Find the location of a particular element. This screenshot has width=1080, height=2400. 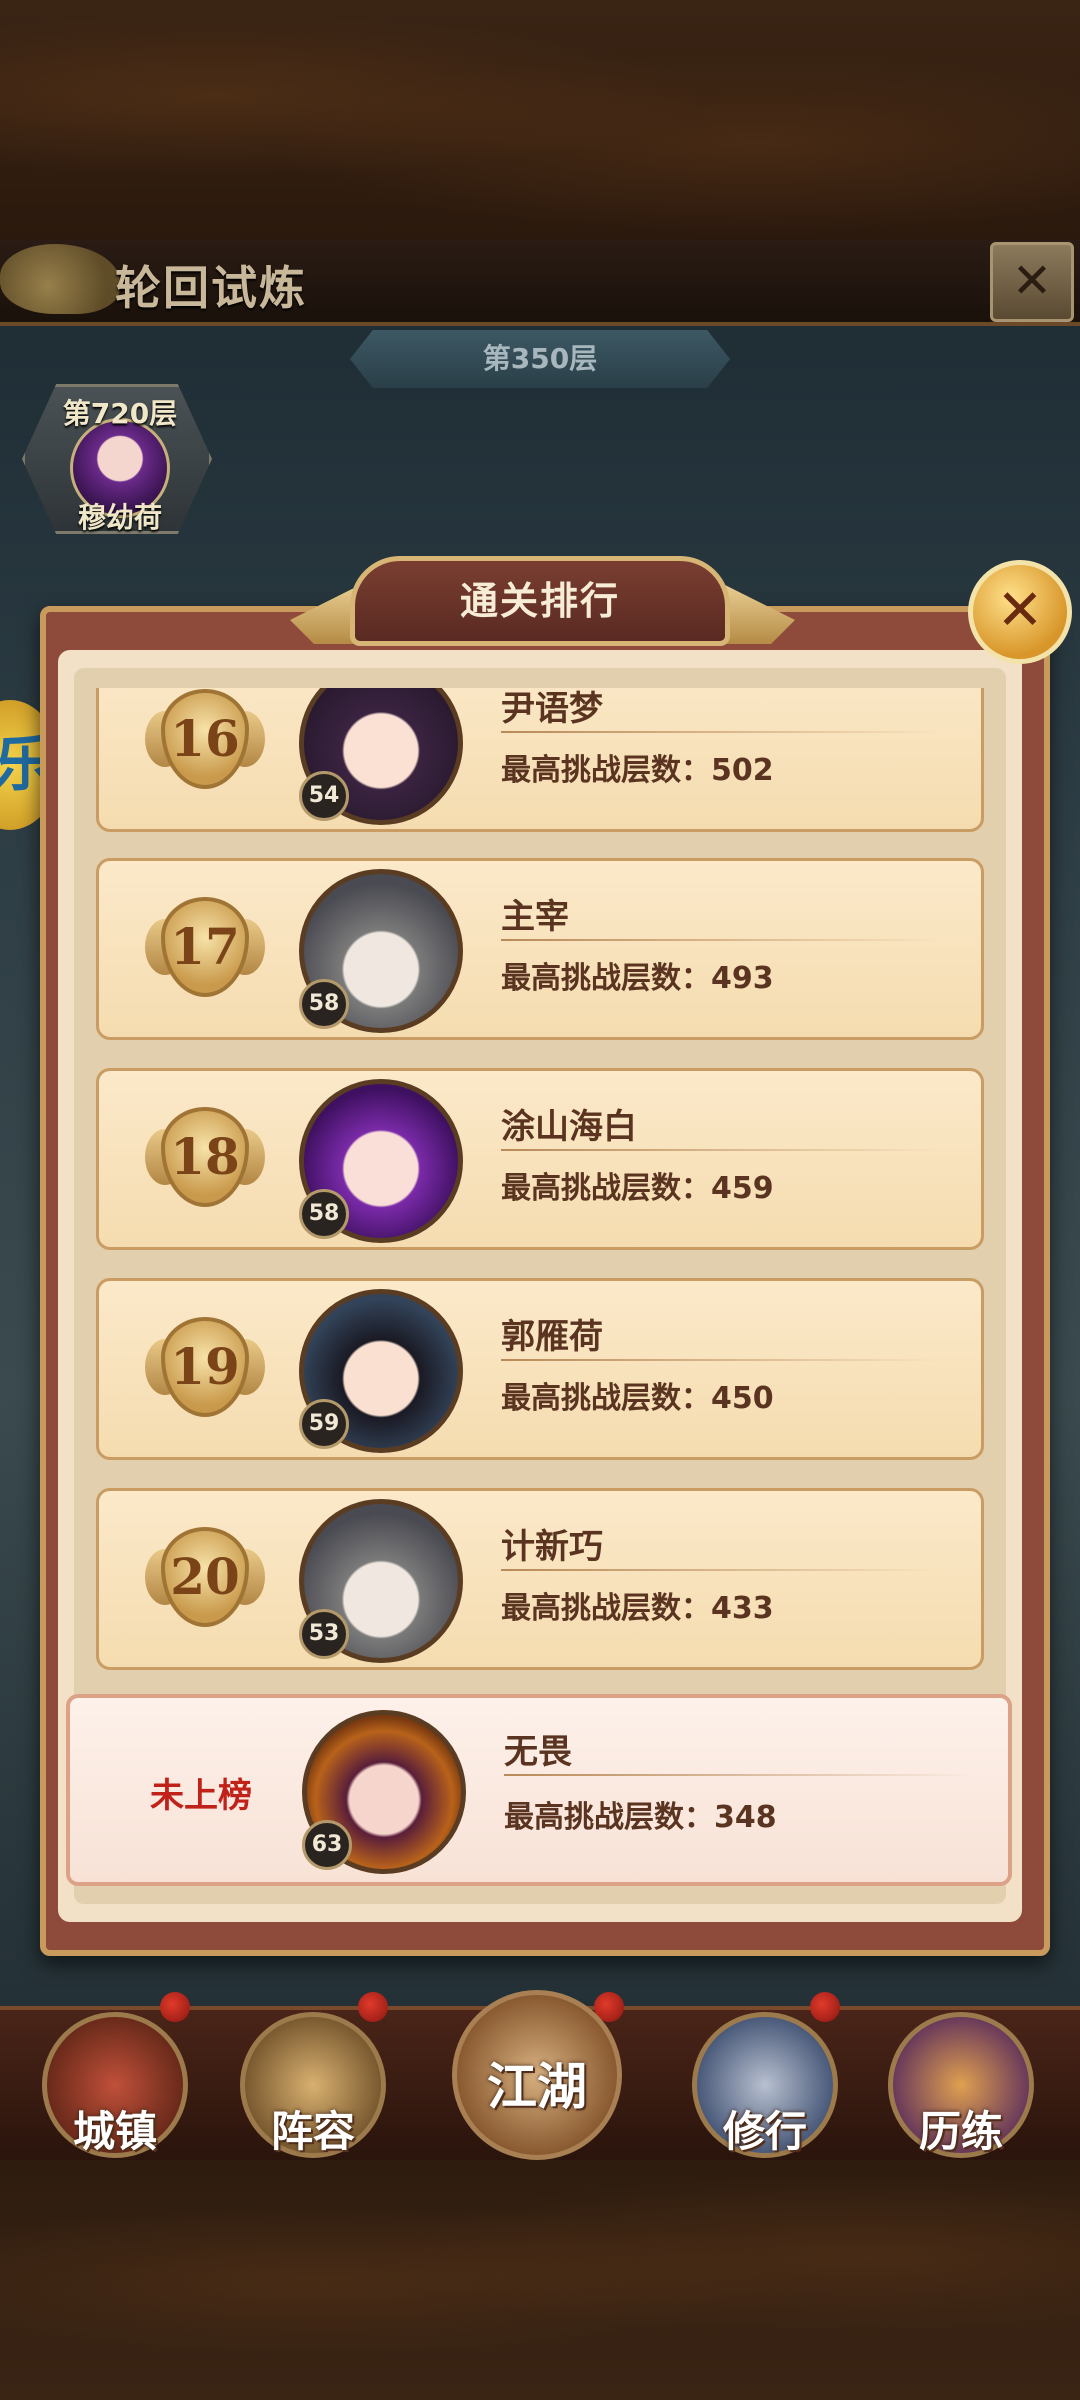

self-player-name: 无畏 is located at coordinates (538, 1752).